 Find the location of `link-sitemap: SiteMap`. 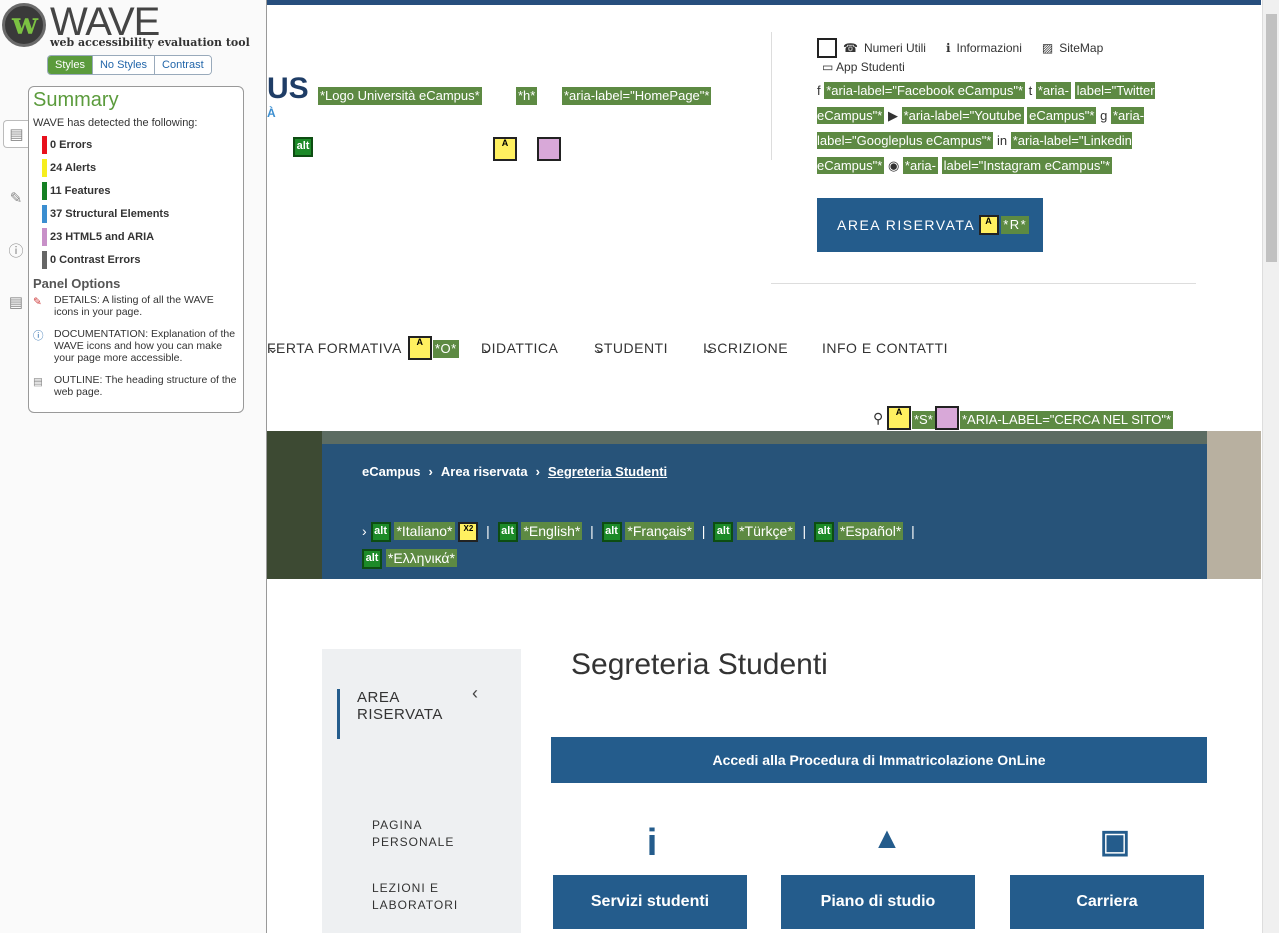

link-sitemap: SiteMap is located at coordinates (1081, 48).